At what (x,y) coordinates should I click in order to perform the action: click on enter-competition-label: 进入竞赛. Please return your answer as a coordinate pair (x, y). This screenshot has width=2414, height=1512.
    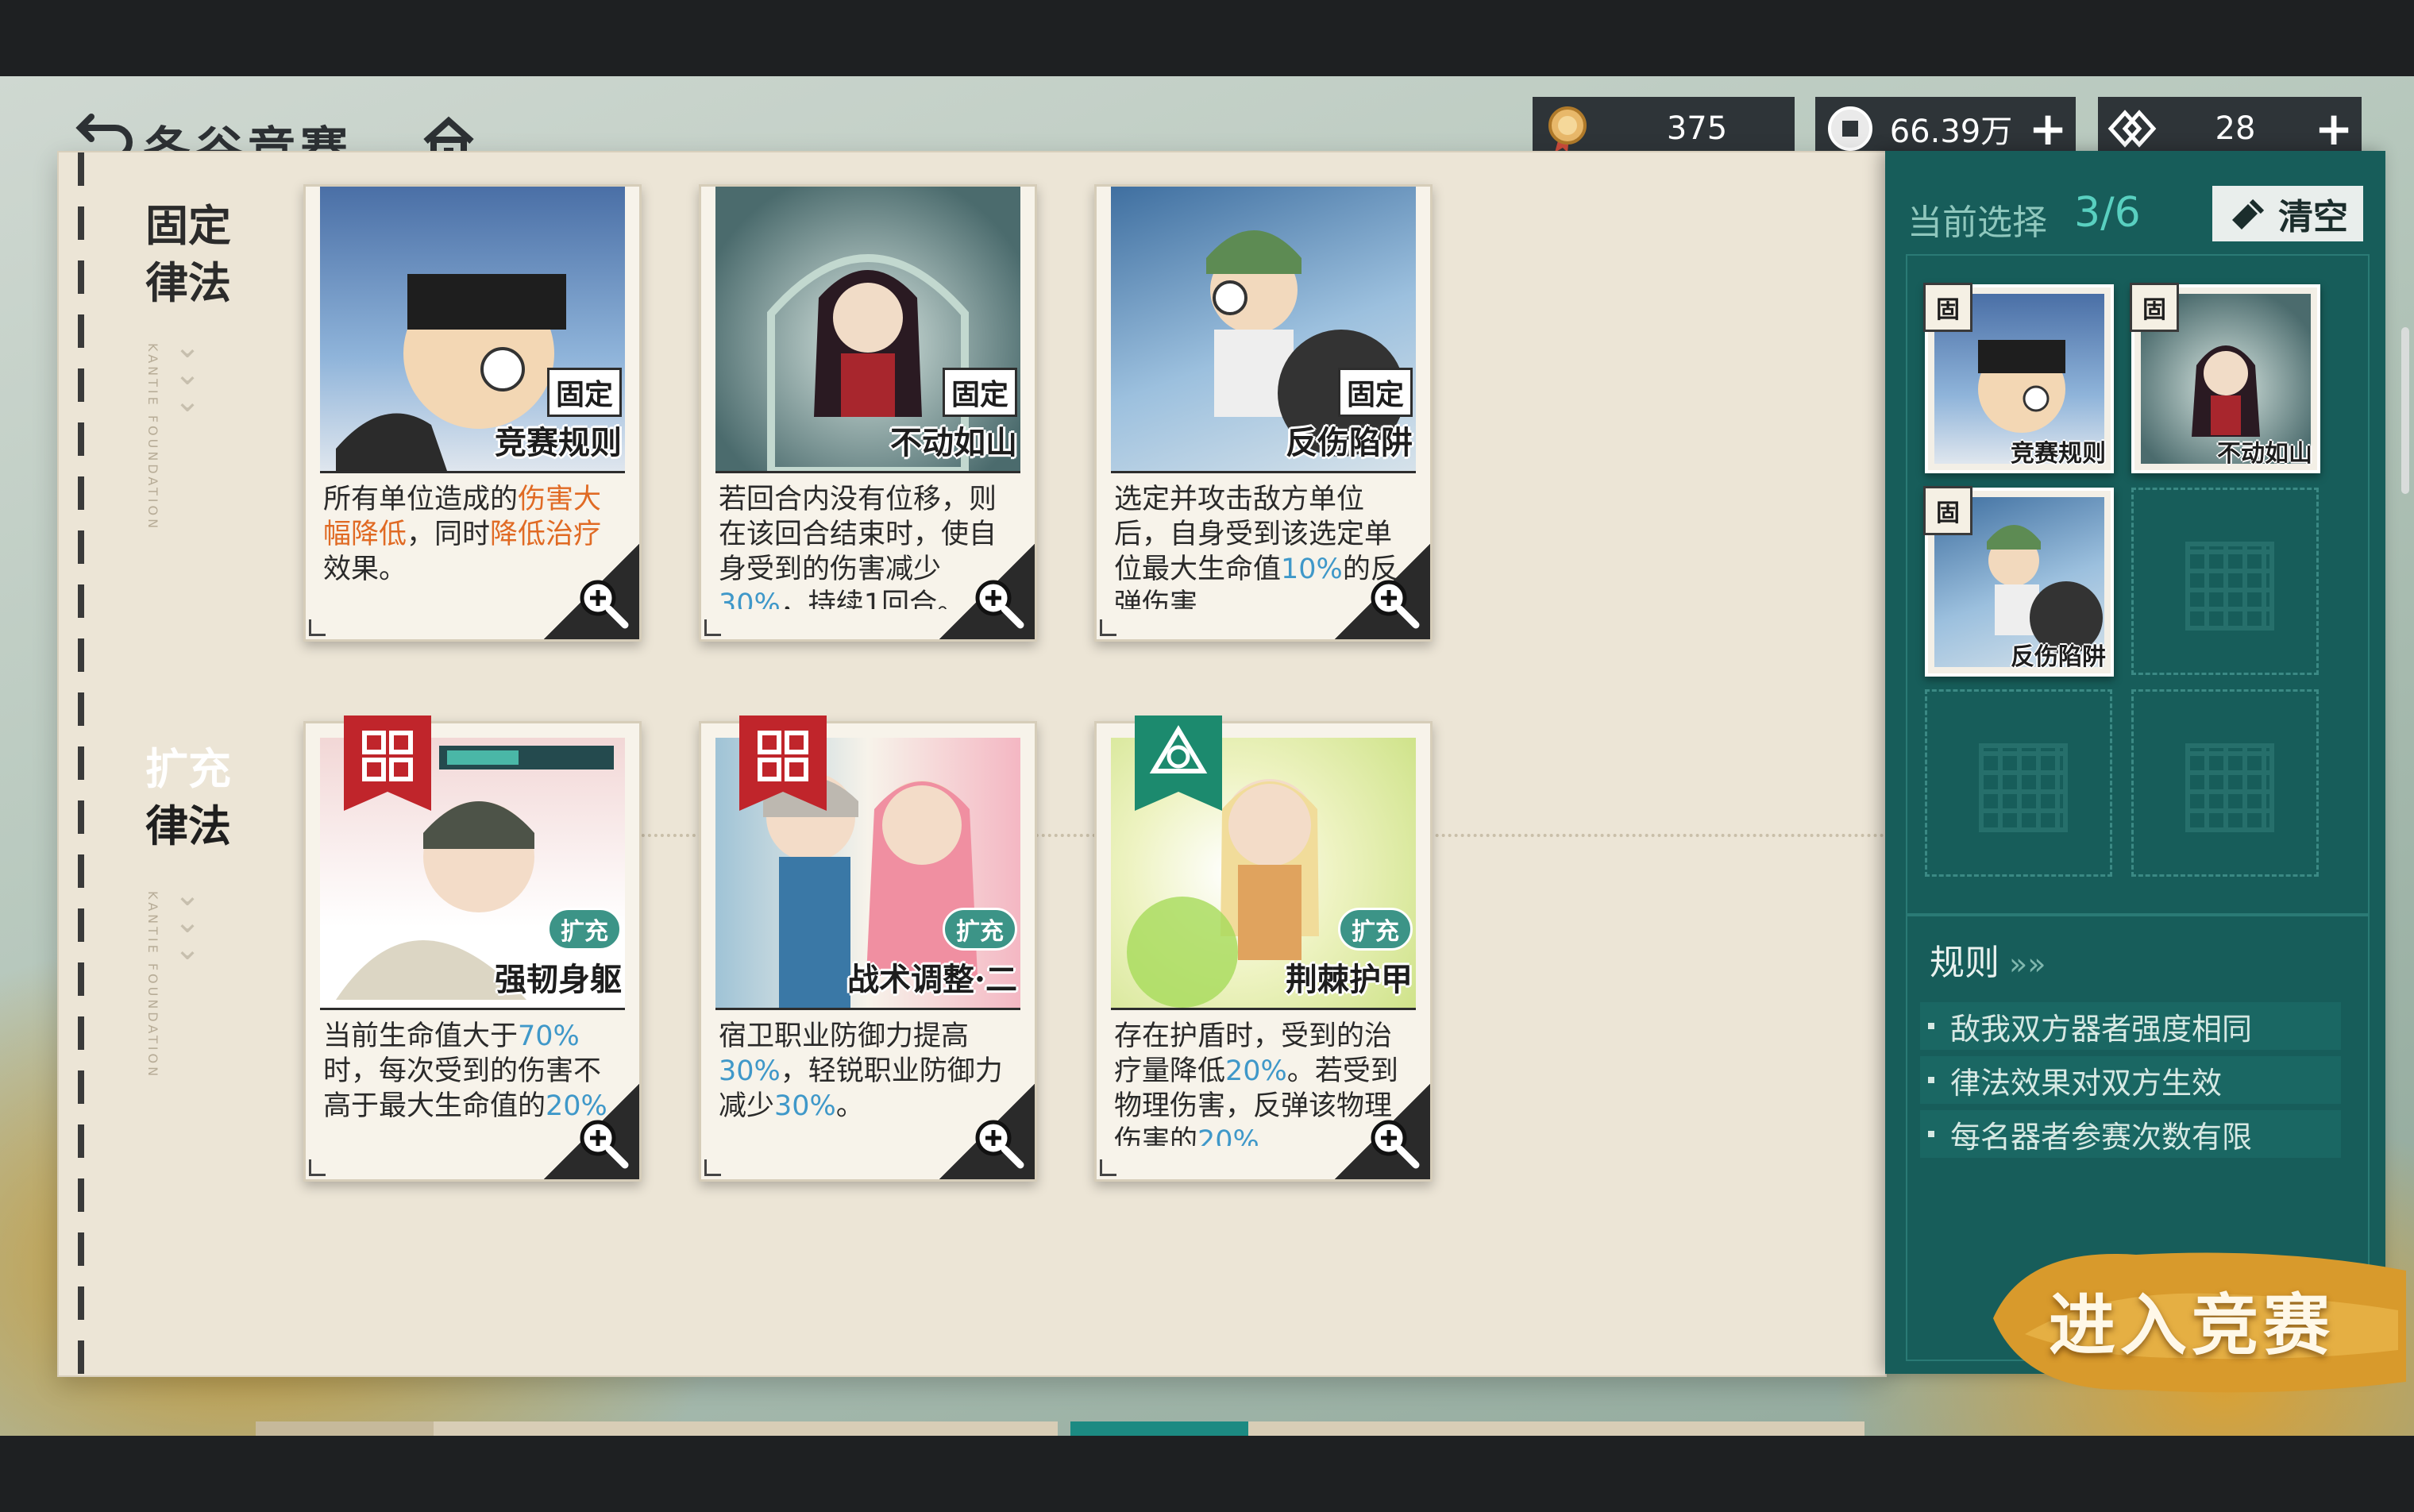
    Looking at the image, I should click on (2192, 1325).